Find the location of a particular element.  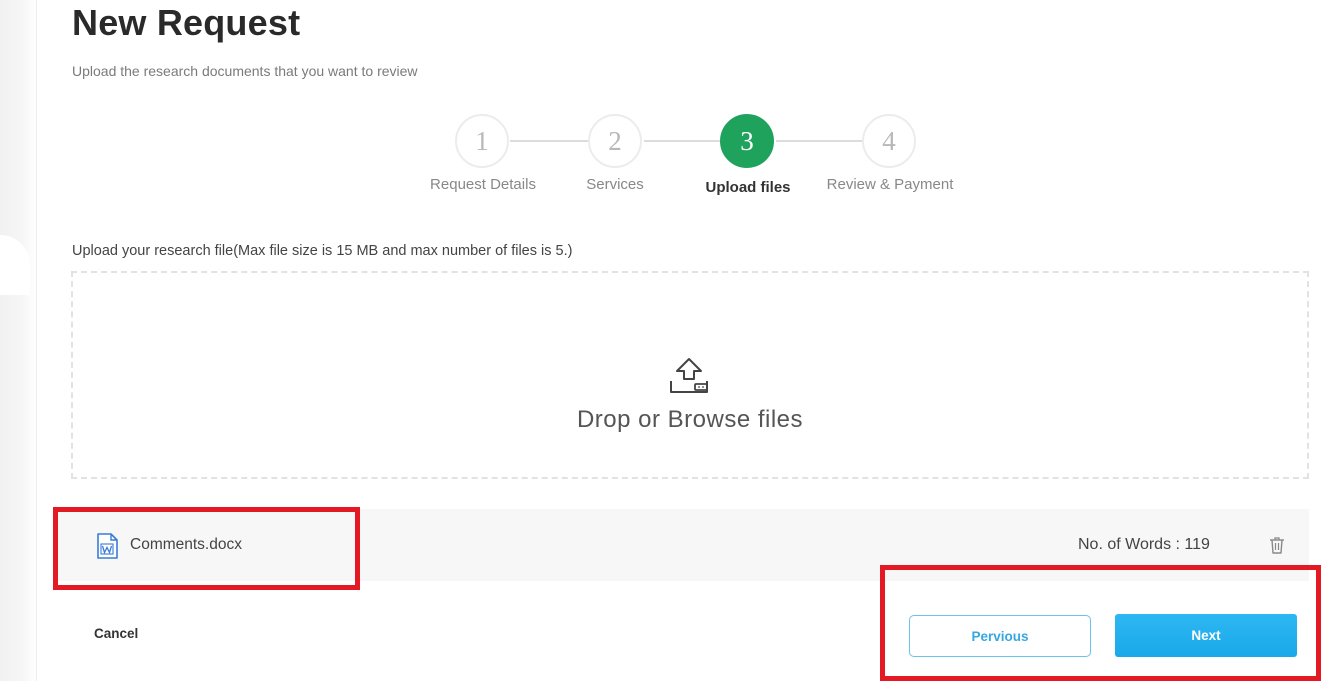

file-highlight-box is located at coordinates (206, 548).